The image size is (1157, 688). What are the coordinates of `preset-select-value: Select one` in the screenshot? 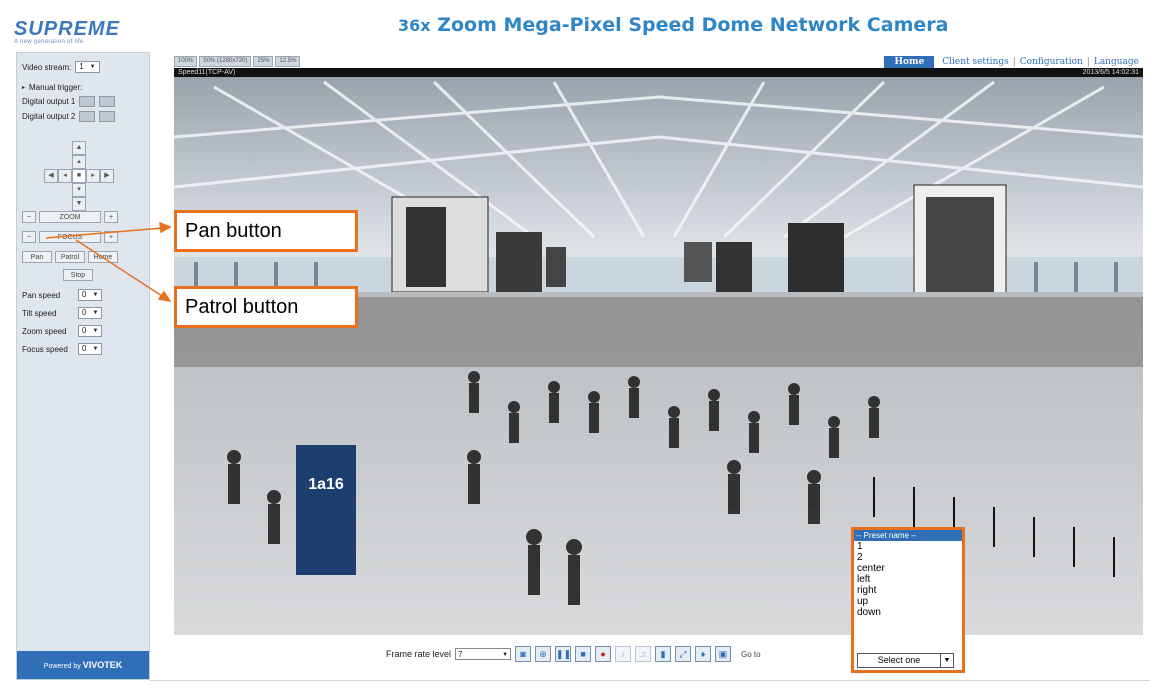 It's located at (899, 660).